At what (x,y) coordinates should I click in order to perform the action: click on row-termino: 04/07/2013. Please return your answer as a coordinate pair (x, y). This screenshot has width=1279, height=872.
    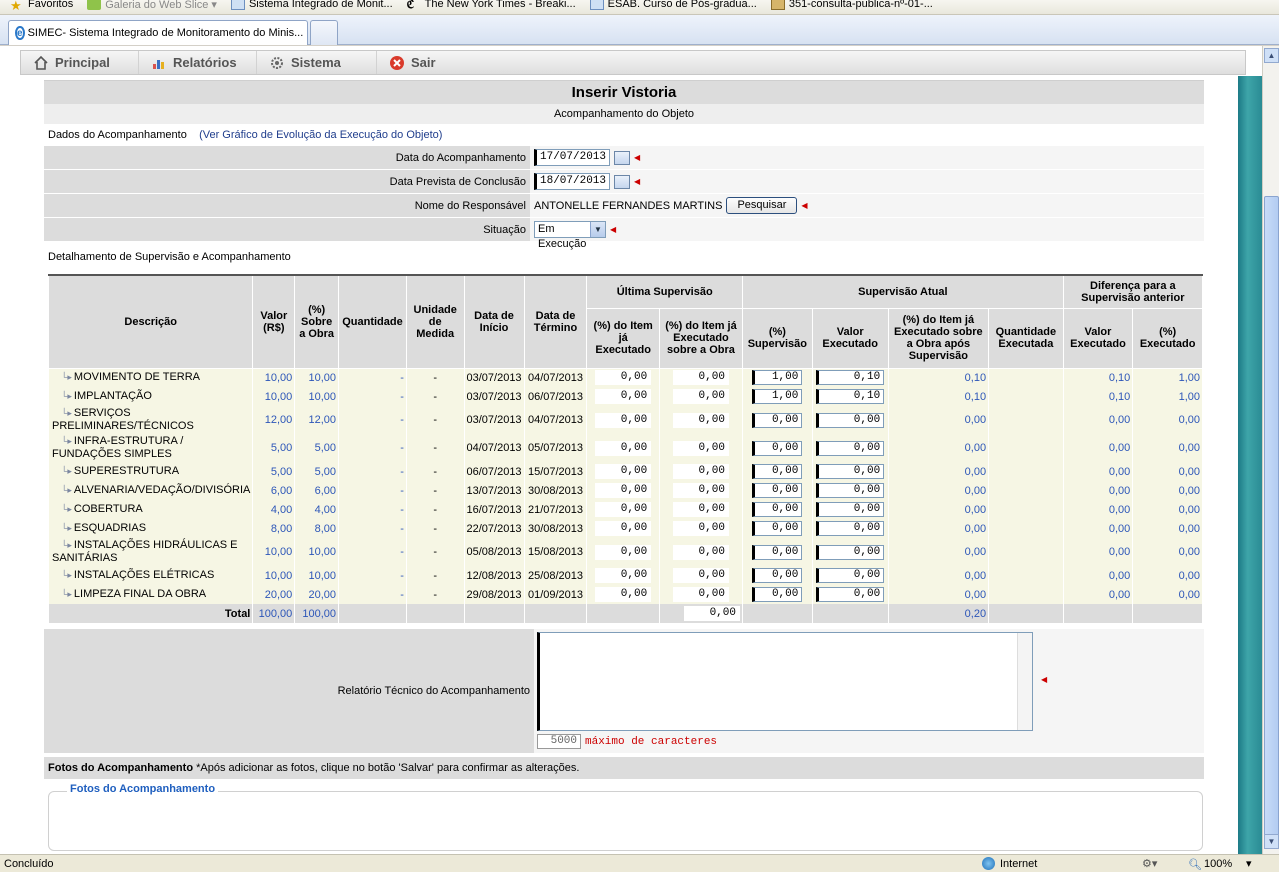
    Looking at the image, I should click on (555, 377).